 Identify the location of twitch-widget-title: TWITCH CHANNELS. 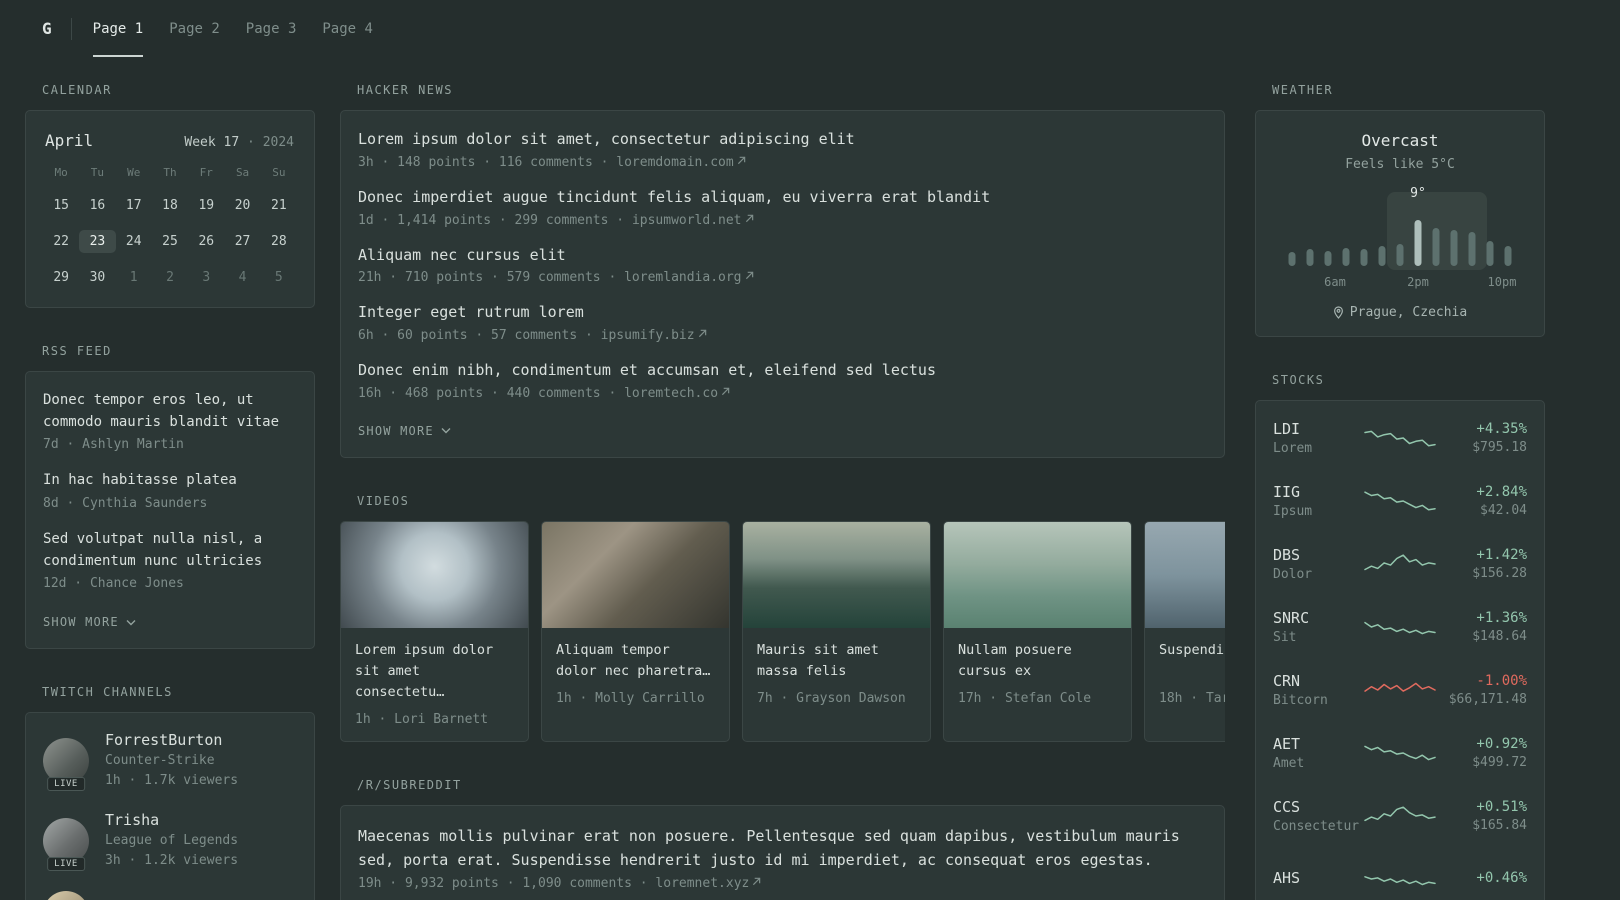
(107, 692).